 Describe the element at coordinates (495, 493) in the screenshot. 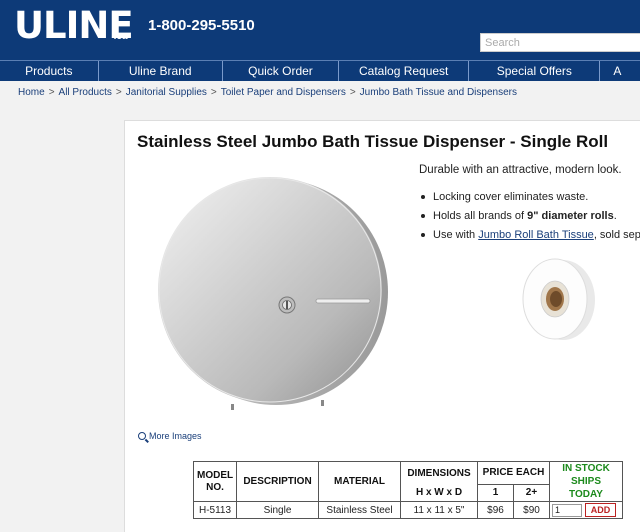

I see `col-header-price-qty1: 1` at that location.